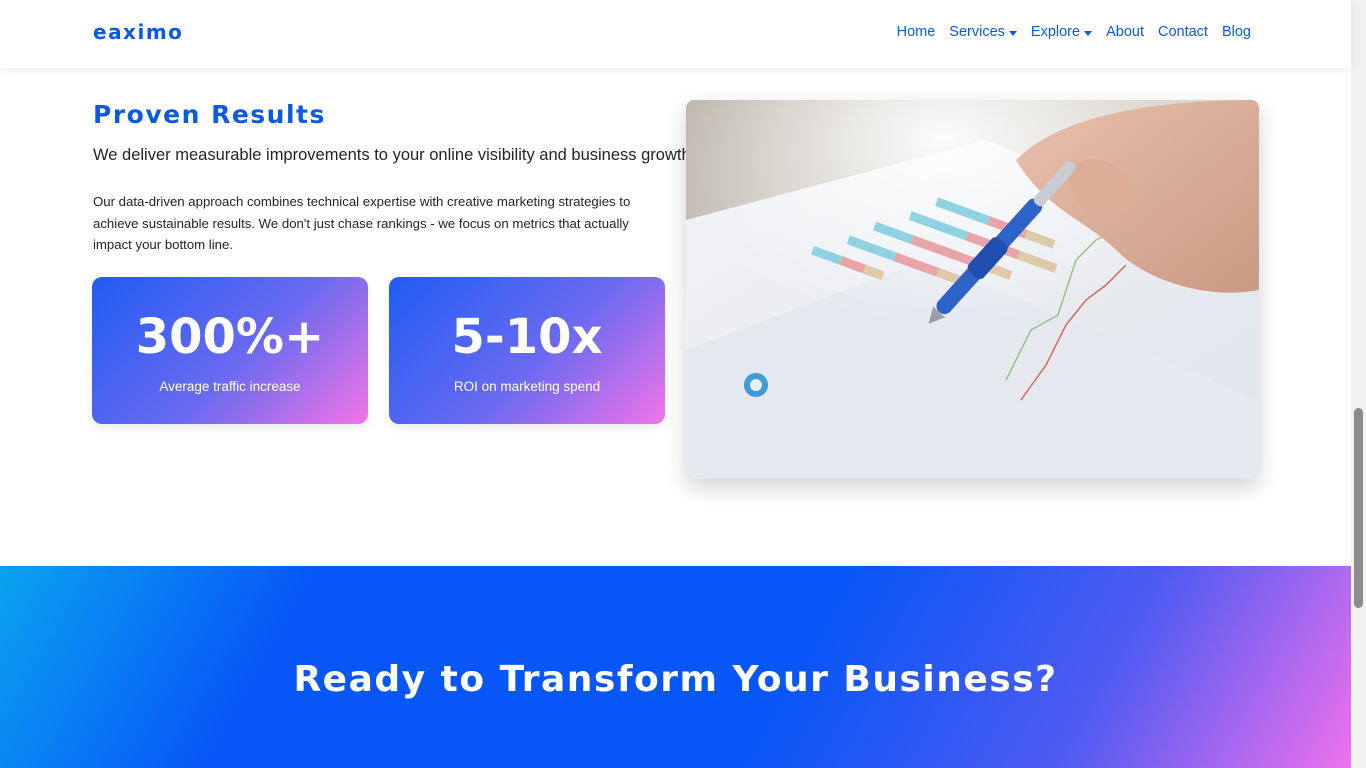  What do you see at coordinates (977, 32) in the screenshot?
I see `nav-item-label: Services` at bounding box center [977, 32].